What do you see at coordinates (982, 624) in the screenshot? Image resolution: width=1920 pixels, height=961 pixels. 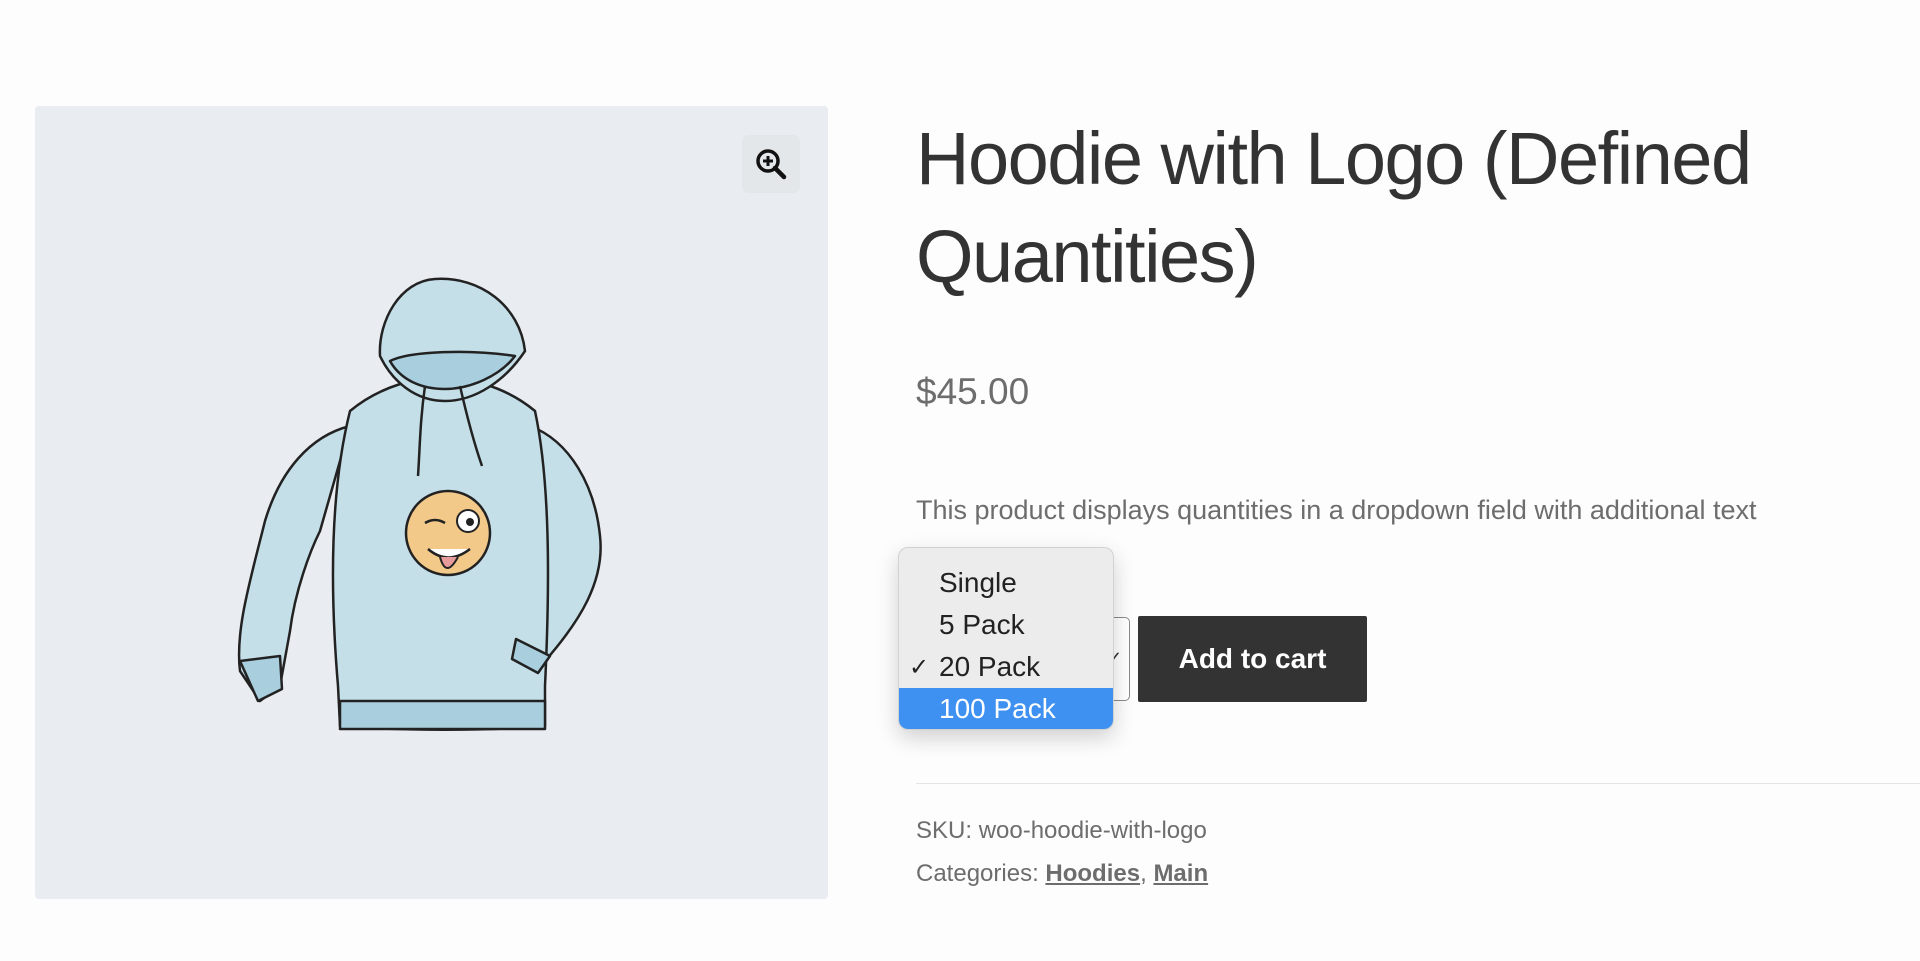 I see `option-label: 5 Pack` at bounding box center [982, 624].